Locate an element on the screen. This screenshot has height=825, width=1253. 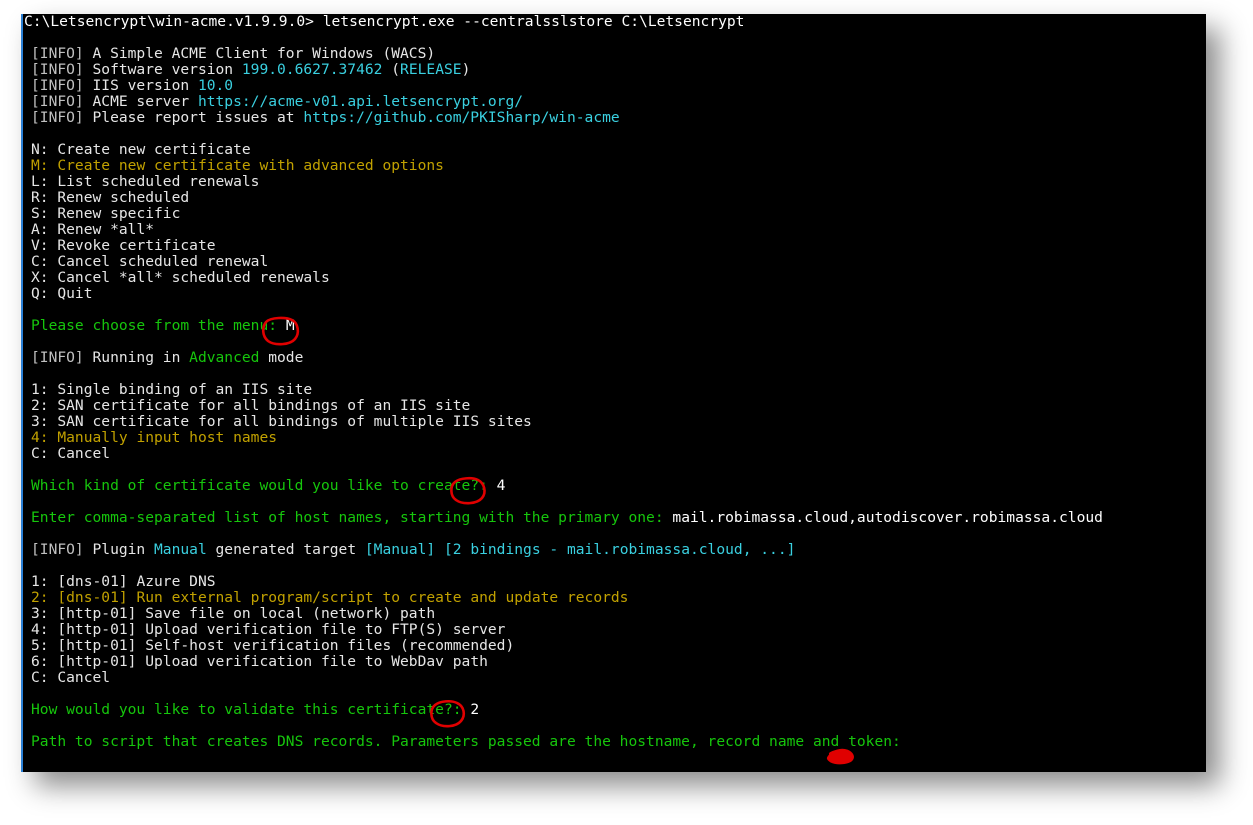
menu-item-list-renewals: L: List scheduled renewals is located at coordinates (614, 182).